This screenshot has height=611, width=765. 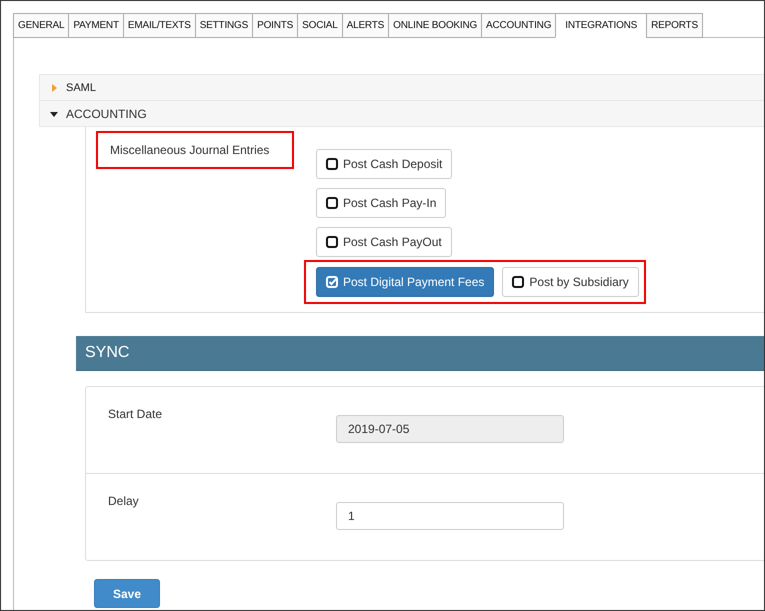 What do you see at coordinates (384, 242) in the screenshot?
I see `toggle-button: Post Cash PayOut` at bounding box center [384, 242].